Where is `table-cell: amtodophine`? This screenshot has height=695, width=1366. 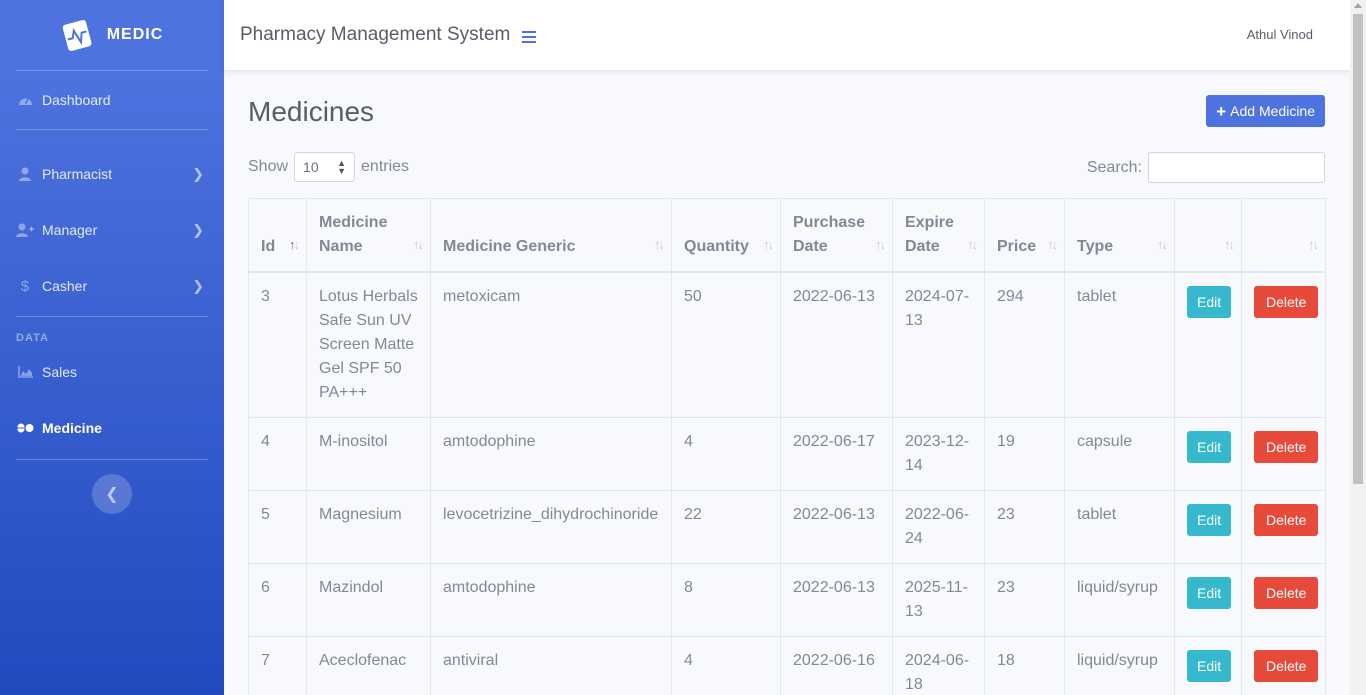
table-cell: amtodophine is located at coordinates (551, 454).